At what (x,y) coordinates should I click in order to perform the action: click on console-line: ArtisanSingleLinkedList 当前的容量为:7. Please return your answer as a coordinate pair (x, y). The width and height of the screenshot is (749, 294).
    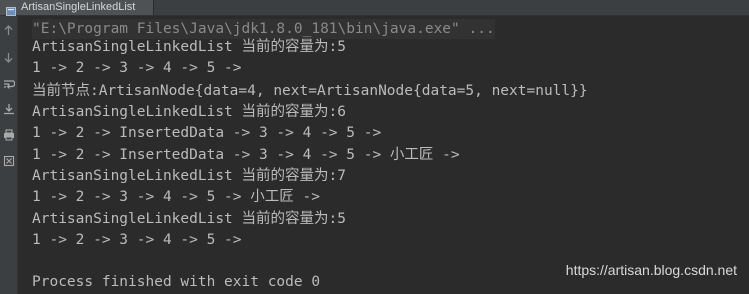
    Looking at the image, I should click on (189, 176).